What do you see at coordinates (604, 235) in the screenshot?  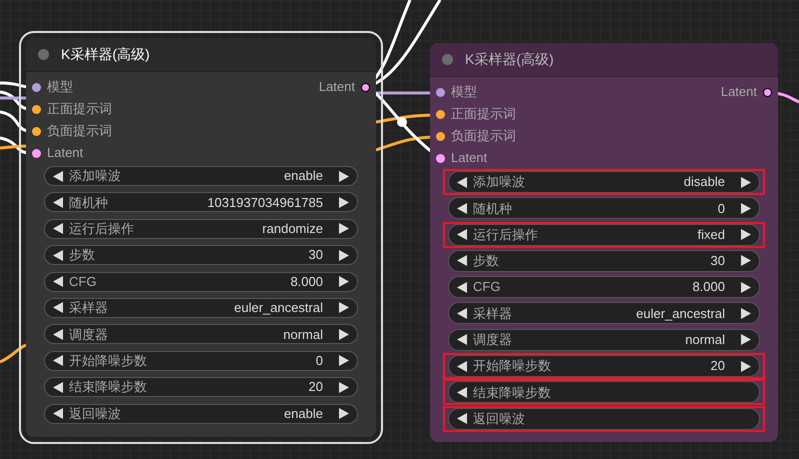 I see `widget-row: 运行后操作 fixed` at bounding box center [604, 235].